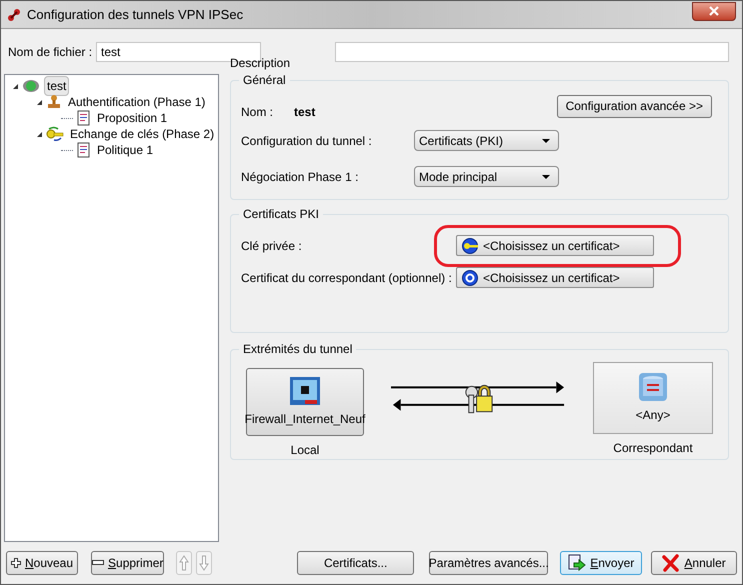 Image resolution: width=743 pixels, height=585 pixels. I want to click on close-icon, so click(714, 11).